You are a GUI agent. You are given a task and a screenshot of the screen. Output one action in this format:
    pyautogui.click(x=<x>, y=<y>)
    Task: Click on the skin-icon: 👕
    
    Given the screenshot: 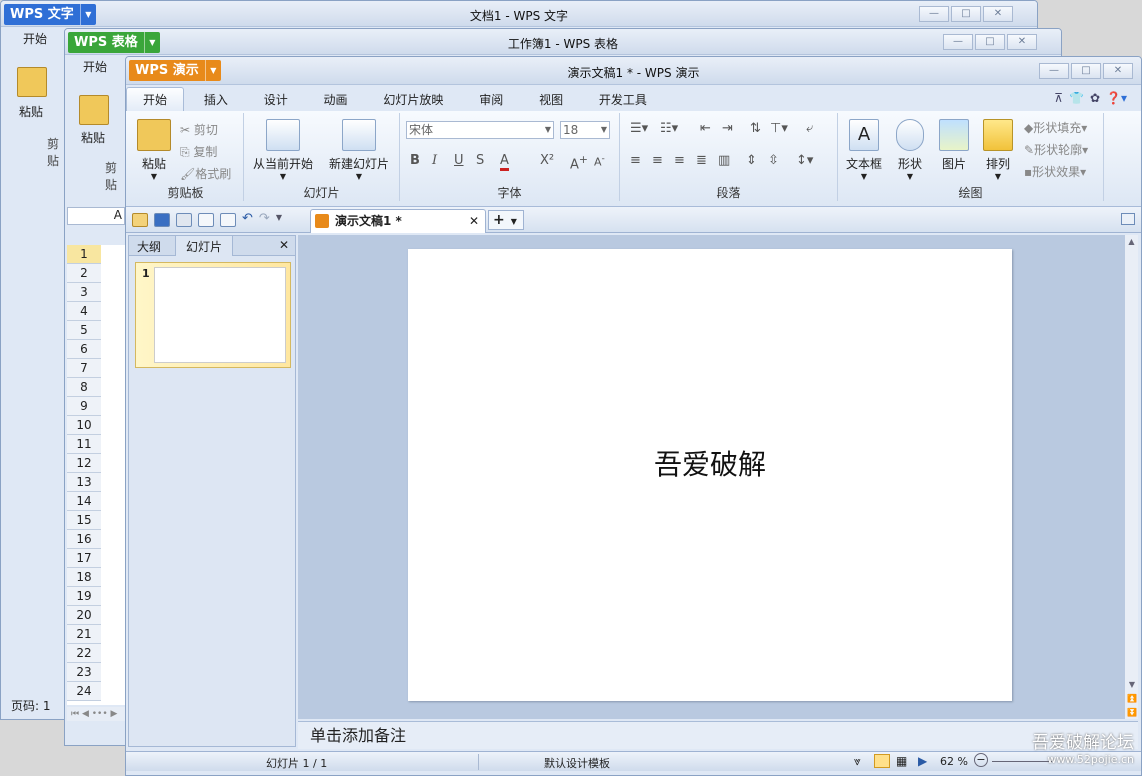 What is the action you would take?
    pyautogui.click(x=1076, y=98)
    